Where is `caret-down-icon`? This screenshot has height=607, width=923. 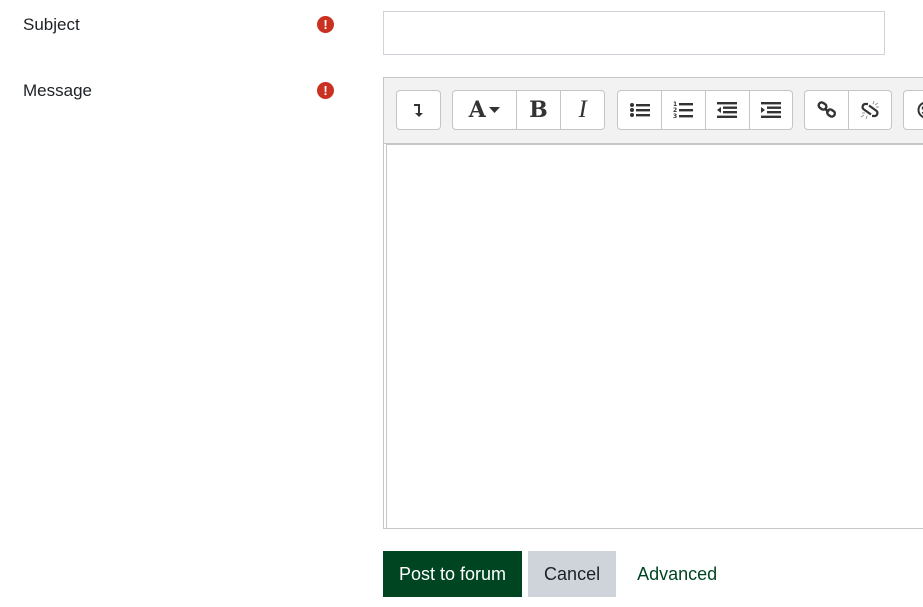
caret-down-icon is located at coordinates (494, 110).